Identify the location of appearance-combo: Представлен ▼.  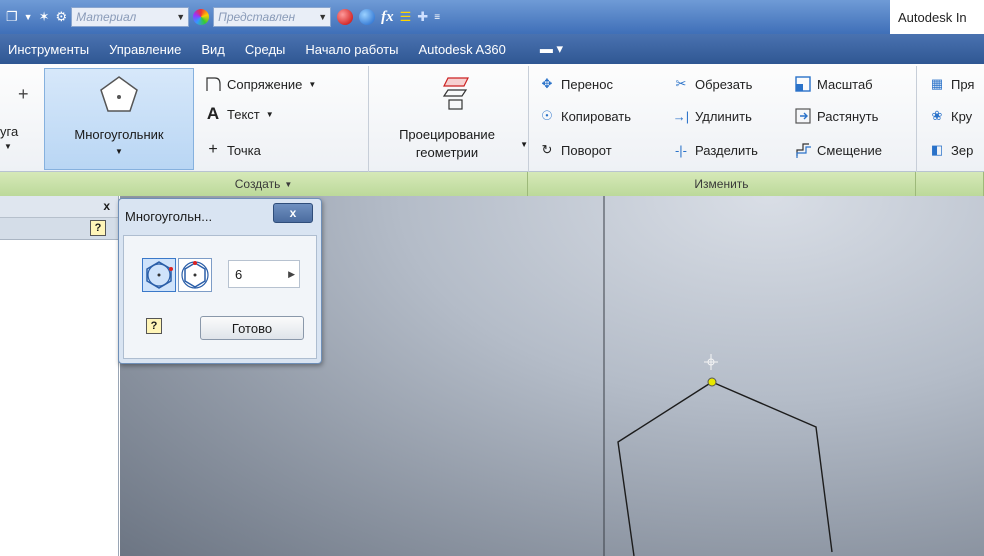
(272, 17).